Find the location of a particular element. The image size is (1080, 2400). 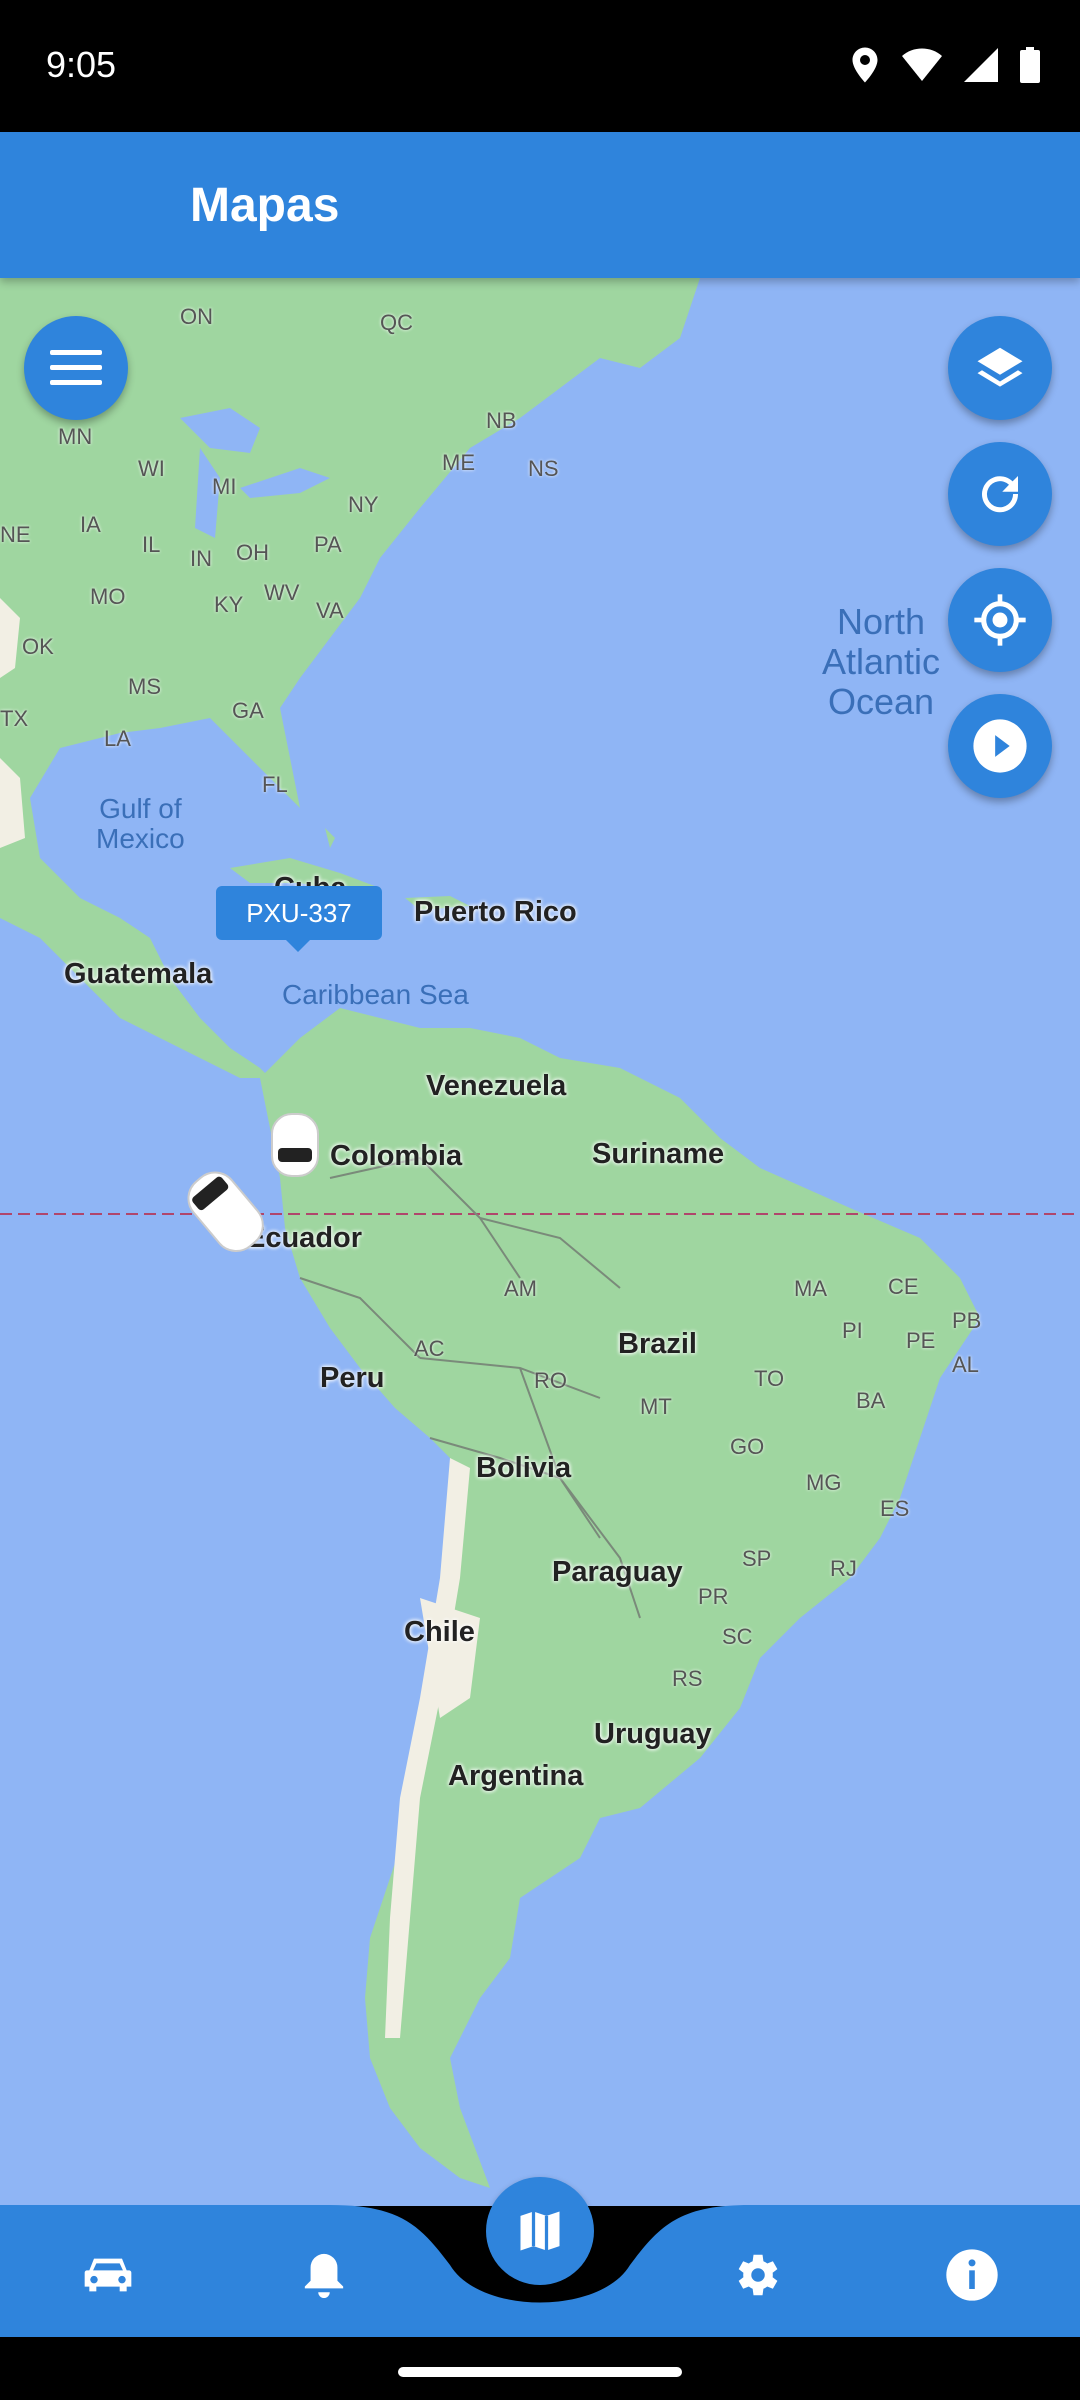

label-state-on: ON is located at coordinates (196, 316).